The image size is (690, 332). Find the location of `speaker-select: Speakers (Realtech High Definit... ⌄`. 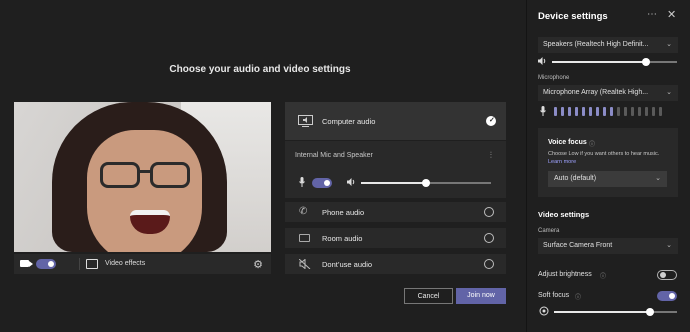

speaker-select: Speakers (Realtech High Definit... ⌄ is located at coordinates (608, 45).